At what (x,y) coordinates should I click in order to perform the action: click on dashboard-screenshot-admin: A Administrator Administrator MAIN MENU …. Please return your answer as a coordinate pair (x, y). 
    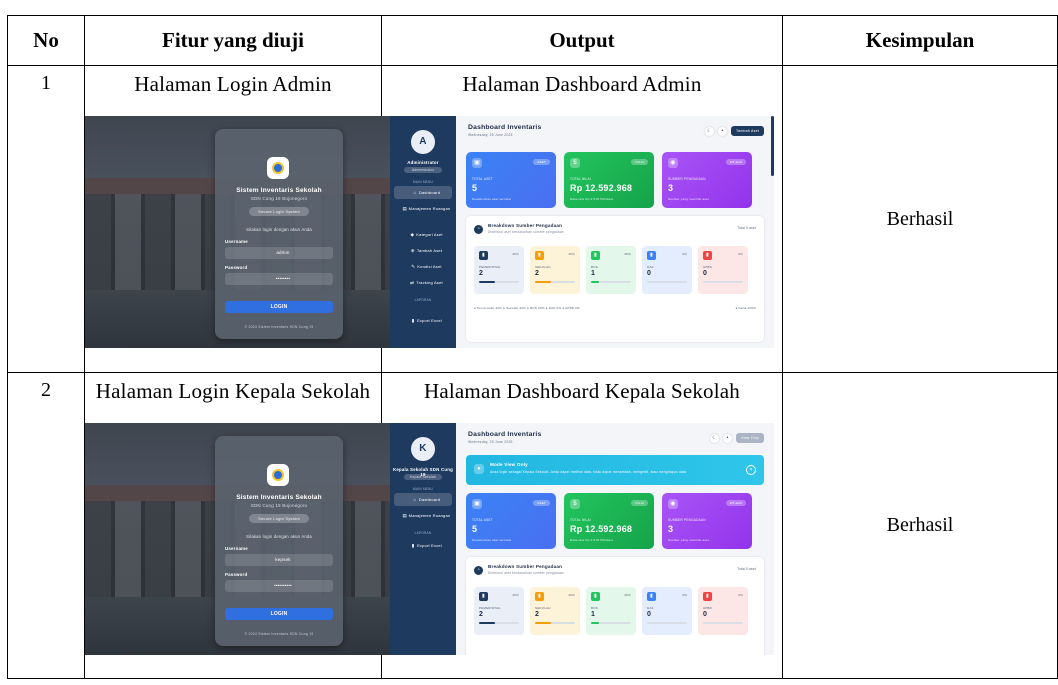
    Looking at the image, I should click on (582, 232).